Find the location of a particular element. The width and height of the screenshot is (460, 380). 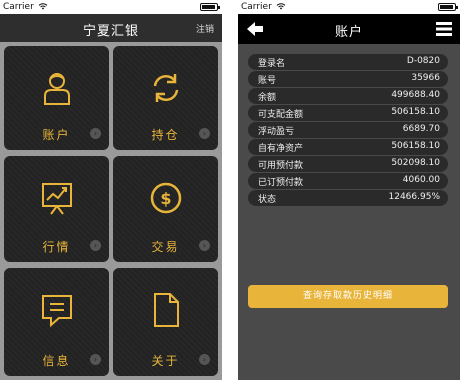

field-label: 余额 is located at coordinates (267, 98).